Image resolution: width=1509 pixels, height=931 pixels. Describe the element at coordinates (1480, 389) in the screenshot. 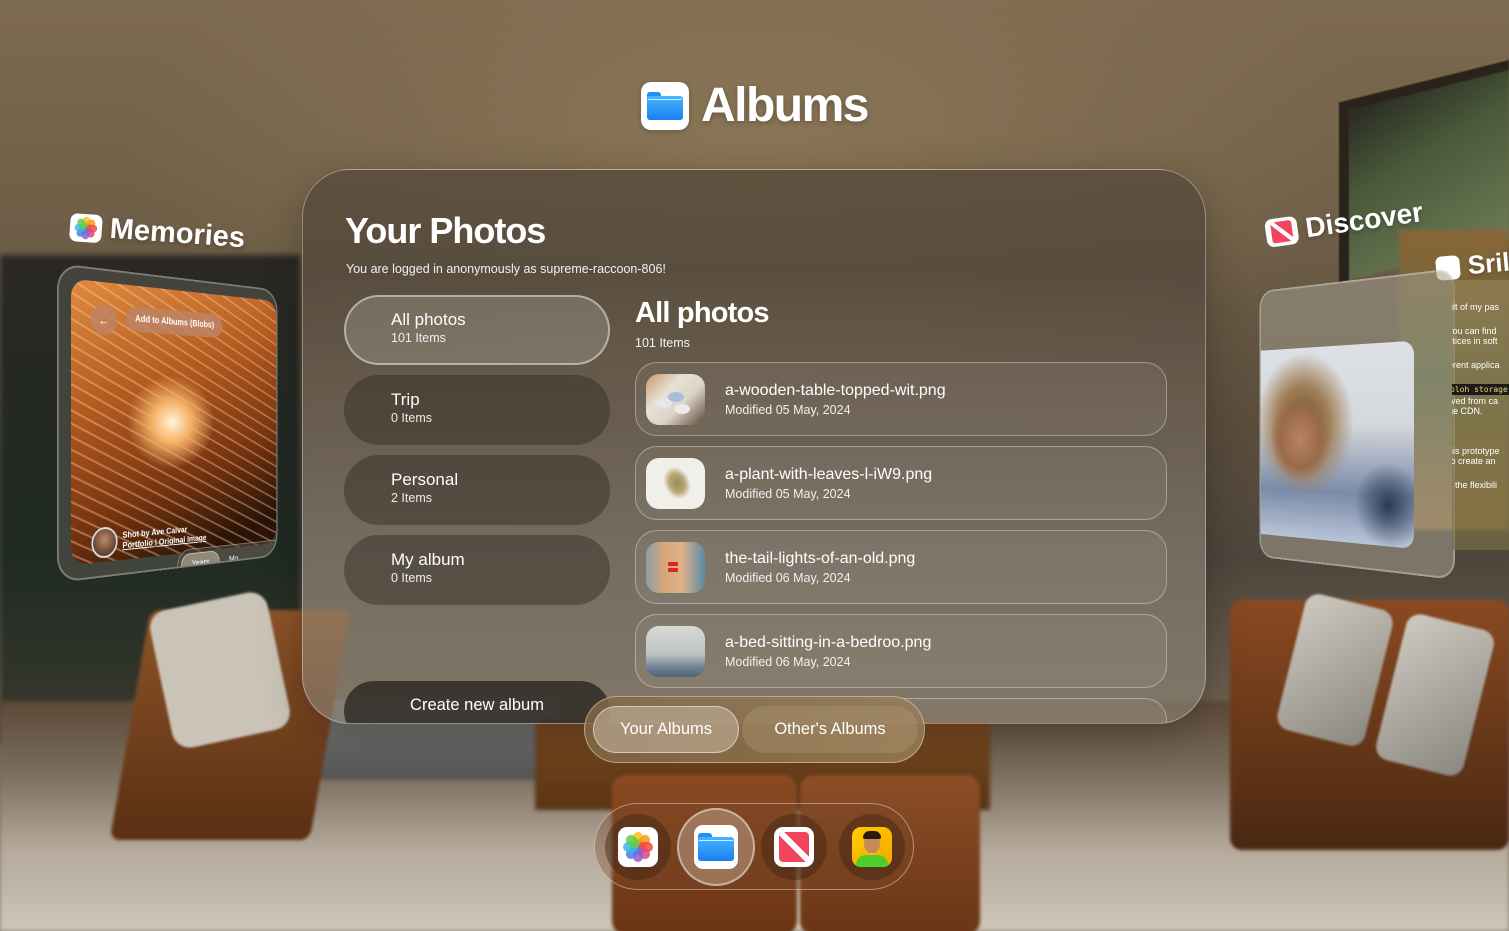

I see `code-snippet: bloh storage` at that location.